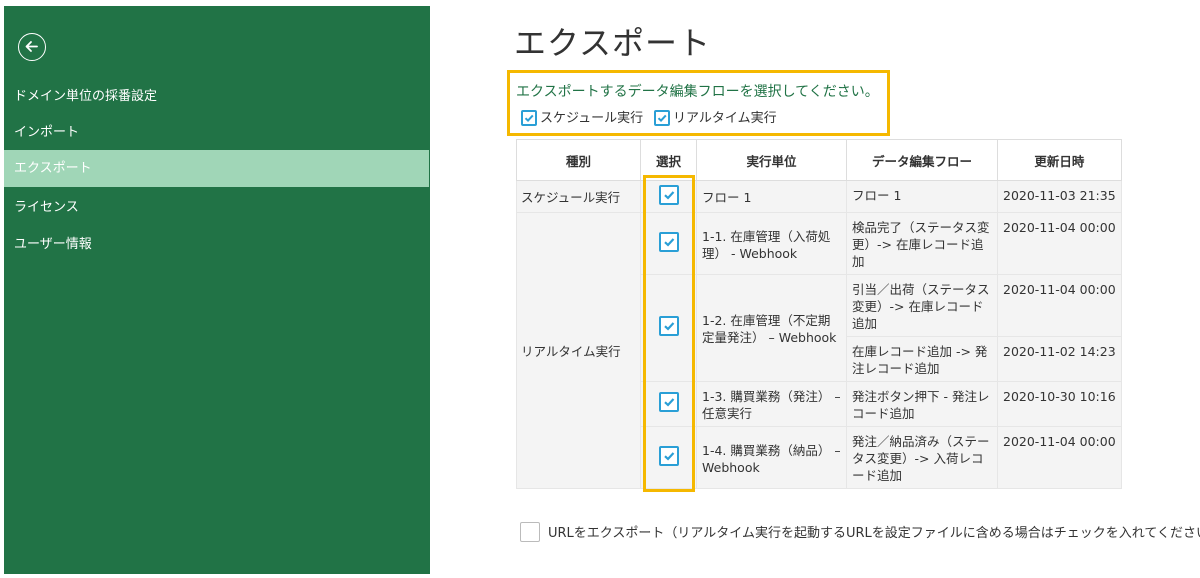 The height and width of the screenshot is (578, 1200). I want to click on flow-cell: 発注ボタン押下 - 発注レコード追加, so click(922, 404).